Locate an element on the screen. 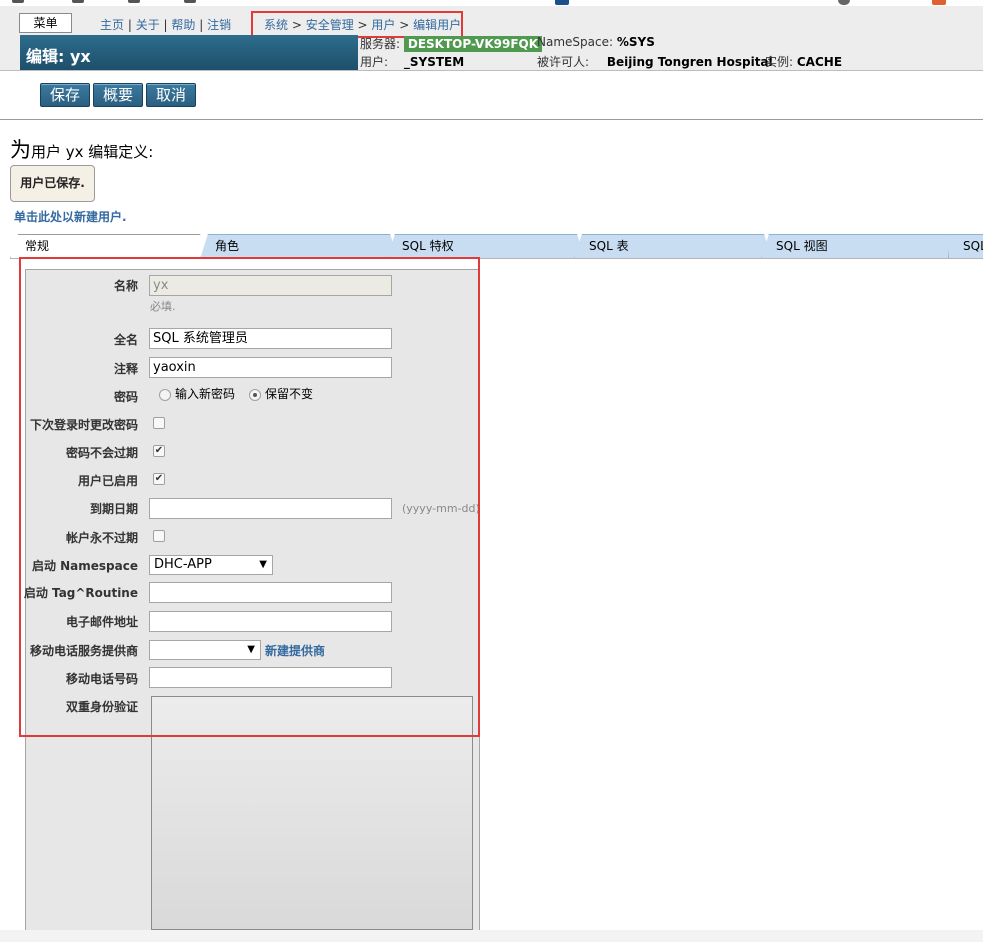 The image size is (983, 942). namespace-label: NameSpace: is located at coordinates (575, 42).